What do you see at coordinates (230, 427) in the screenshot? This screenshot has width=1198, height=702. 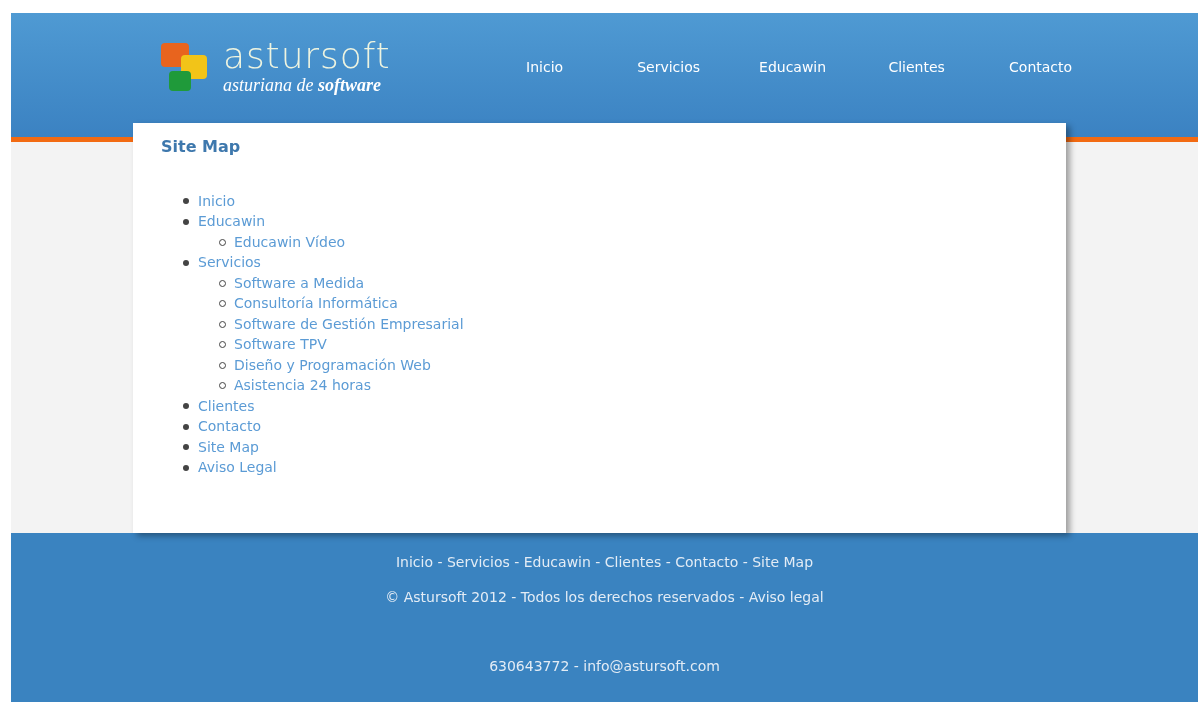 I see `sitemap-link: Contacto` at bounding box center [230, 427].